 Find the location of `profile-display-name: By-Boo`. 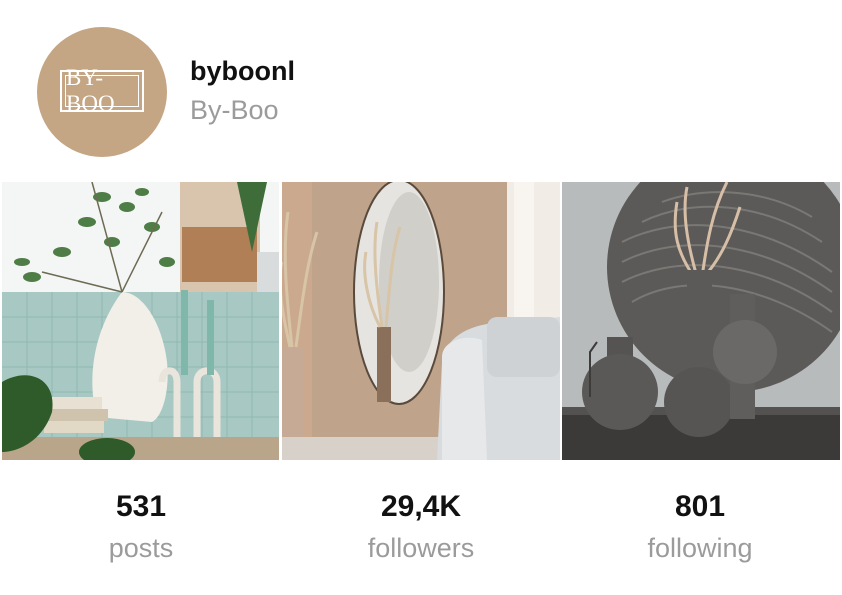

profile-display-name: By-Boo is located at coordinates (234, 110).